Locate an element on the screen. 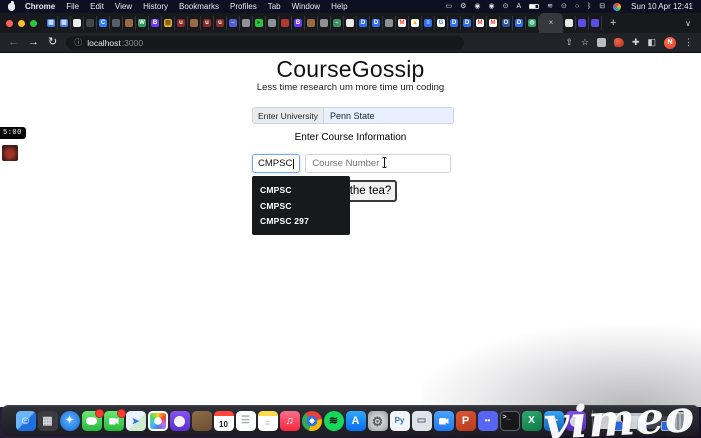 Image resolution: width=701 pixels, height=438 pixels. menu-bookmarks: Bookmarks is located at coordinates (199, 6).